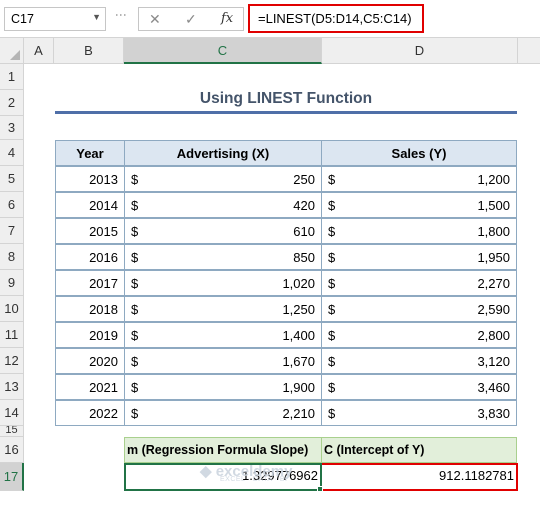 The height and width of the screenshot is (509, 540). I want to click on formula-bar: C17 ▼ ⋮ ✕ ✓ fx =LINEST(D5:D14,C5:C14), so click(270, 19).